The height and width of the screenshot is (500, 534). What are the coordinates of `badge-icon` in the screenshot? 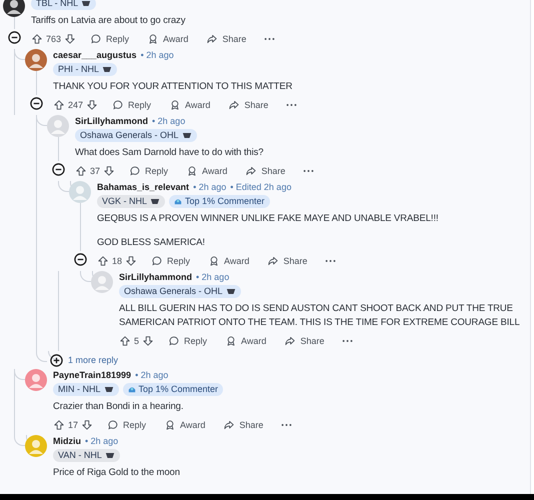 It's located at (178, 201).